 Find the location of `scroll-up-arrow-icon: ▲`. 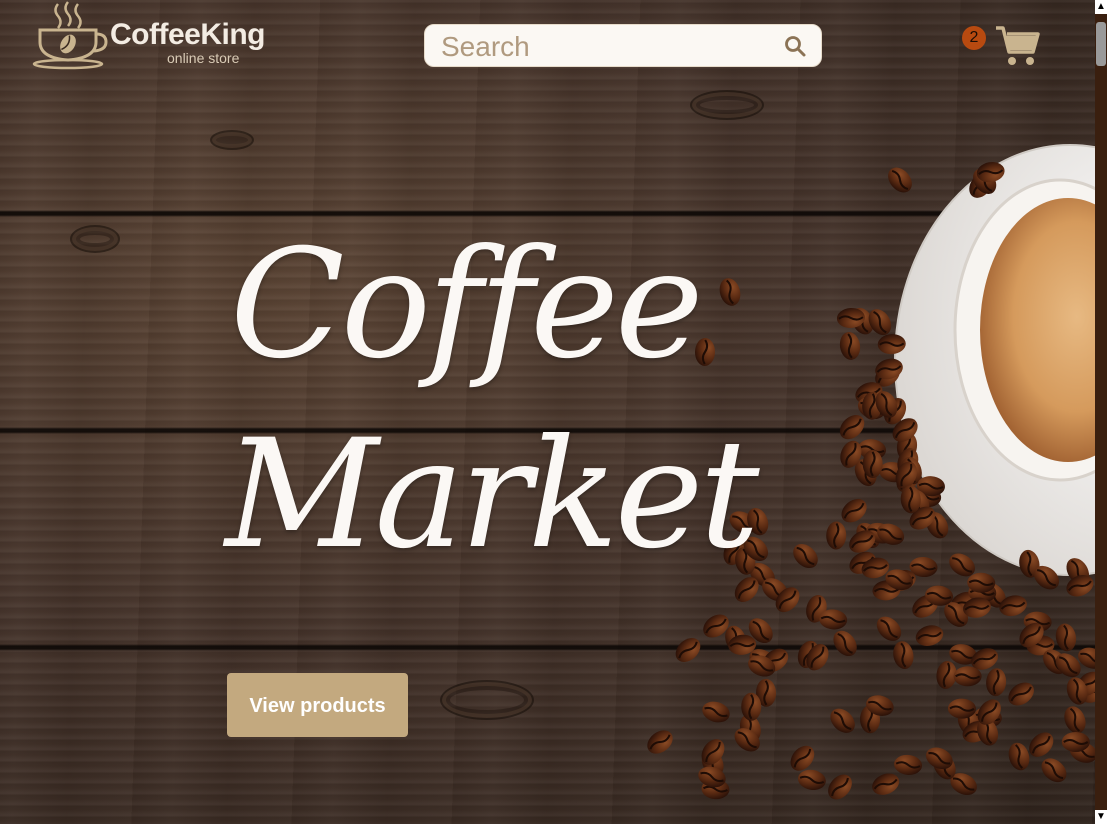

scroll-up-arrow-icon: ▲ is located at coordinates (1101, 7).